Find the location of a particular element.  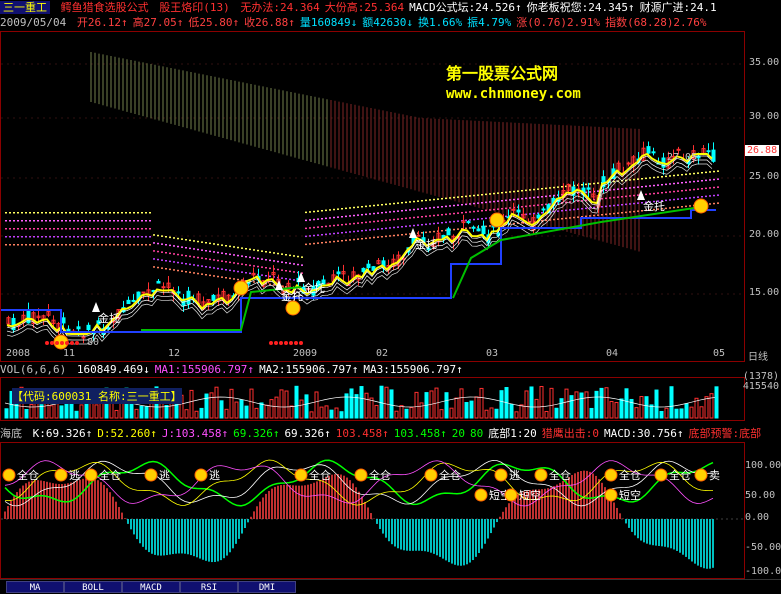

tab-rsi: RSI is located at coordinates (209, 587).